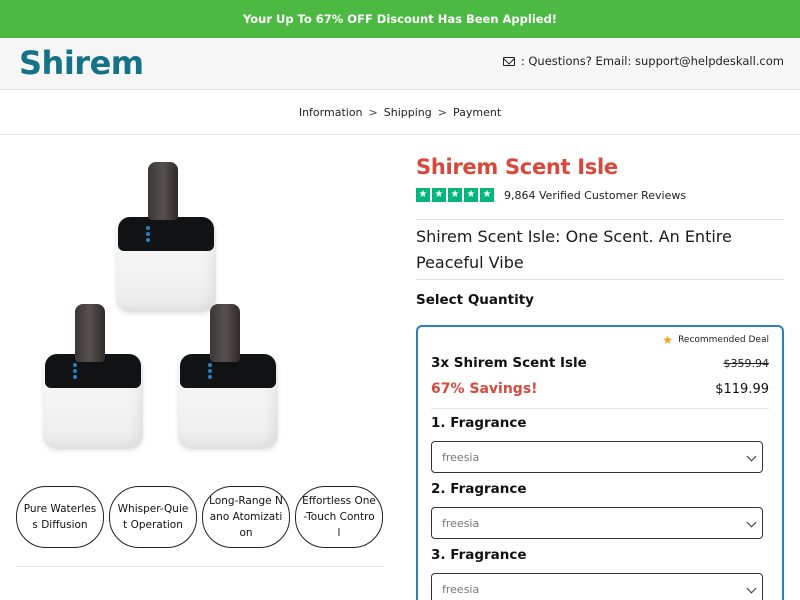 Image resolution: width=800 pixels, height=600 pixels. I want to click on site-logo: Shirem, so click(81, 63).